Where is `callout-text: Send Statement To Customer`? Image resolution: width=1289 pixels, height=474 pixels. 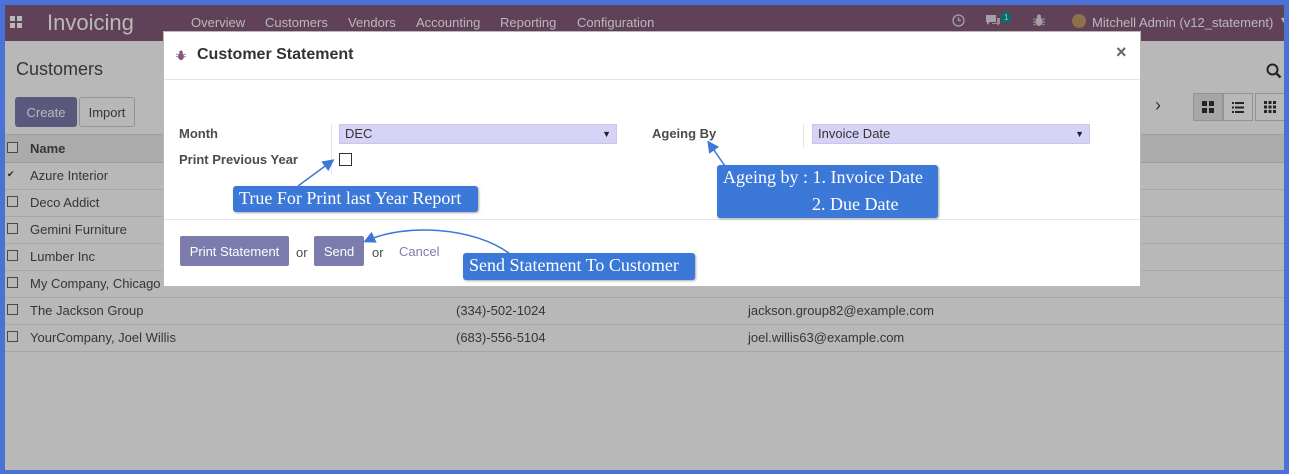 callout-text: Send Statement To Customer is located at coordinates (574, 265).